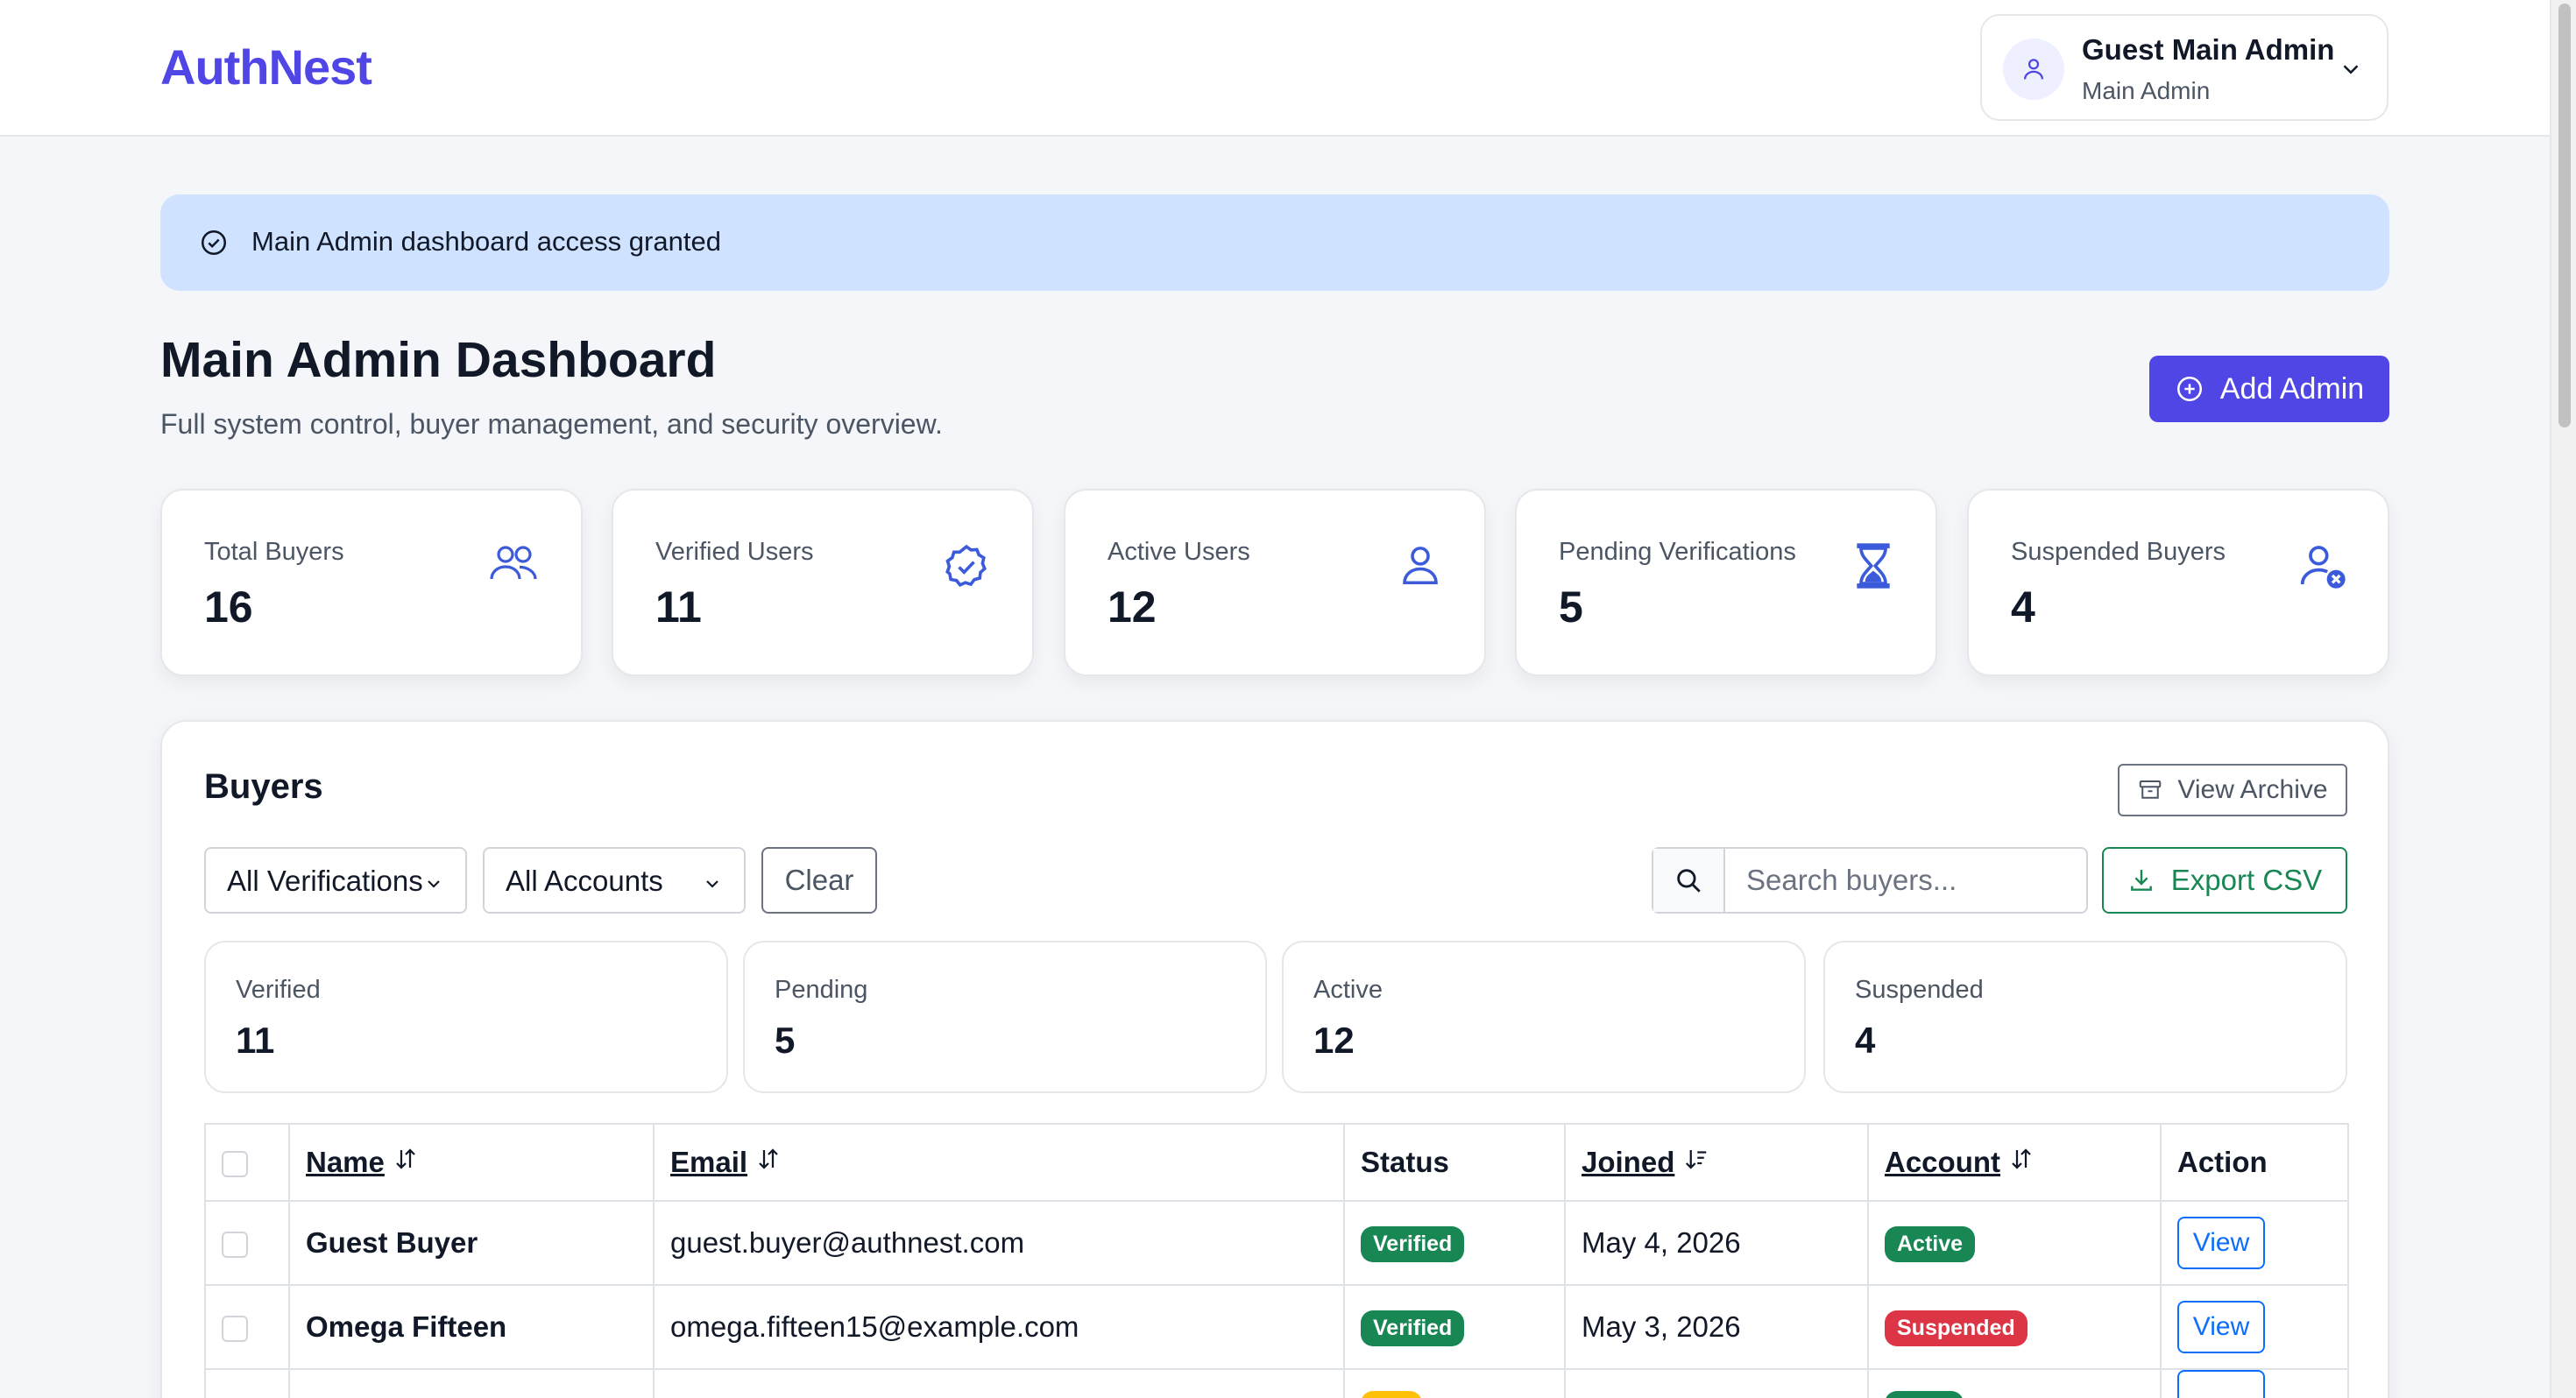 The width and height of the screenshot is (2576, 1398). I want to click on stat-value: 4, so click(2023, 607).